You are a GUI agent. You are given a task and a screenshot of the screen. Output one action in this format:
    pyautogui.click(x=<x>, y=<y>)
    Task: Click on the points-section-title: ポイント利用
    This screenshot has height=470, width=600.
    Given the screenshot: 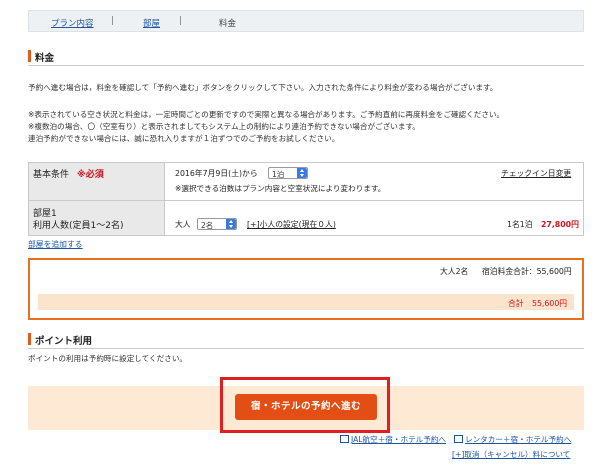 What is the action you would take?
    pyautogui.click(x=64, y=341)
    